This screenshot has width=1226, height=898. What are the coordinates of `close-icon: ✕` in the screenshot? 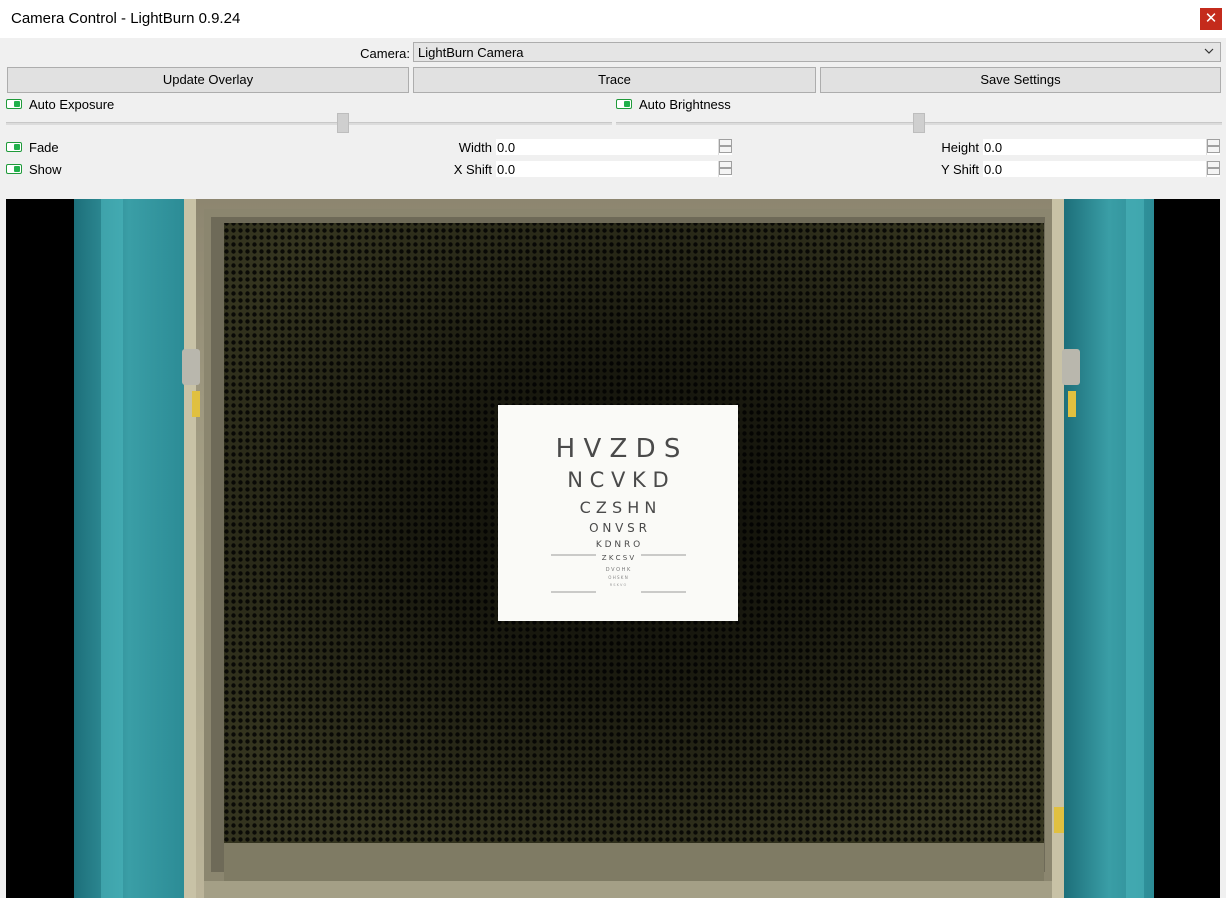 It's located at (1211, 18).